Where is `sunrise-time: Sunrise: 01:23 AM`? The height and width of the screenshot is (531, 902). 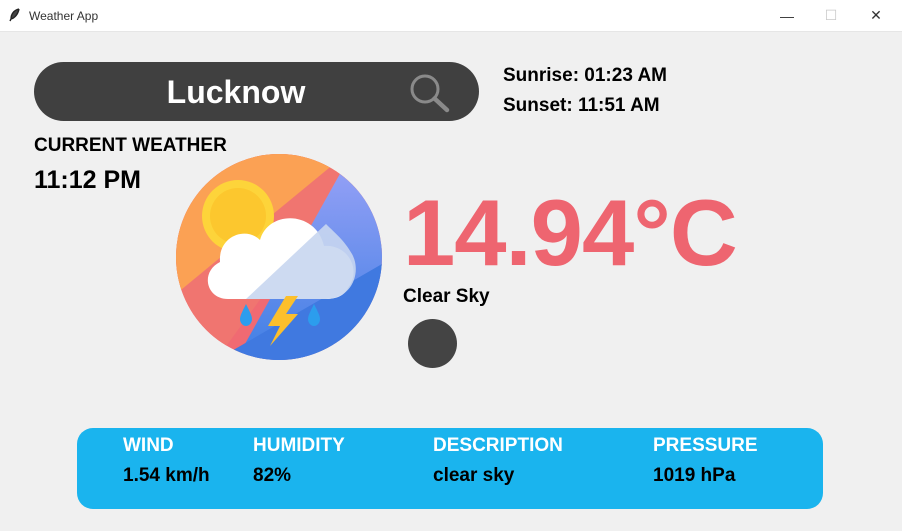
sunrise-time: Sunrise: 01:23 AM is located at coordinates (585, 75).